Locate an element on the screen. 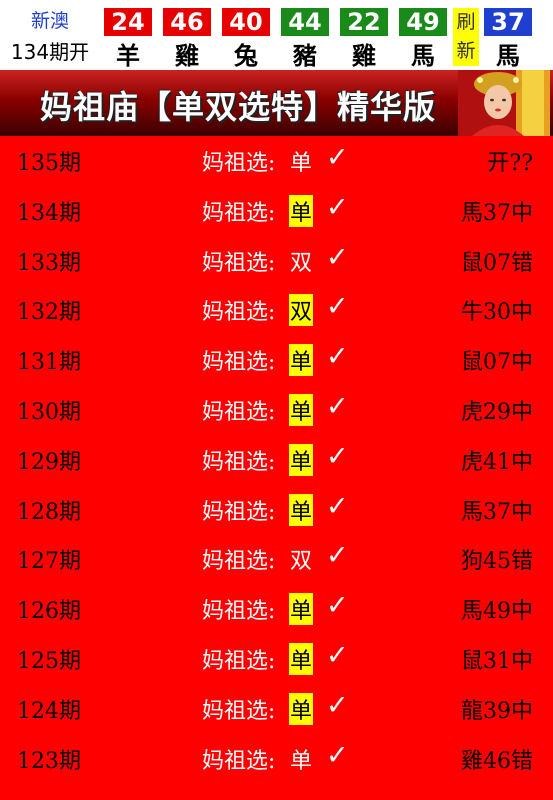  list-item: 129期 妈祖选: 单 ✓ 虎41中 is located at coordinates (276, 460).